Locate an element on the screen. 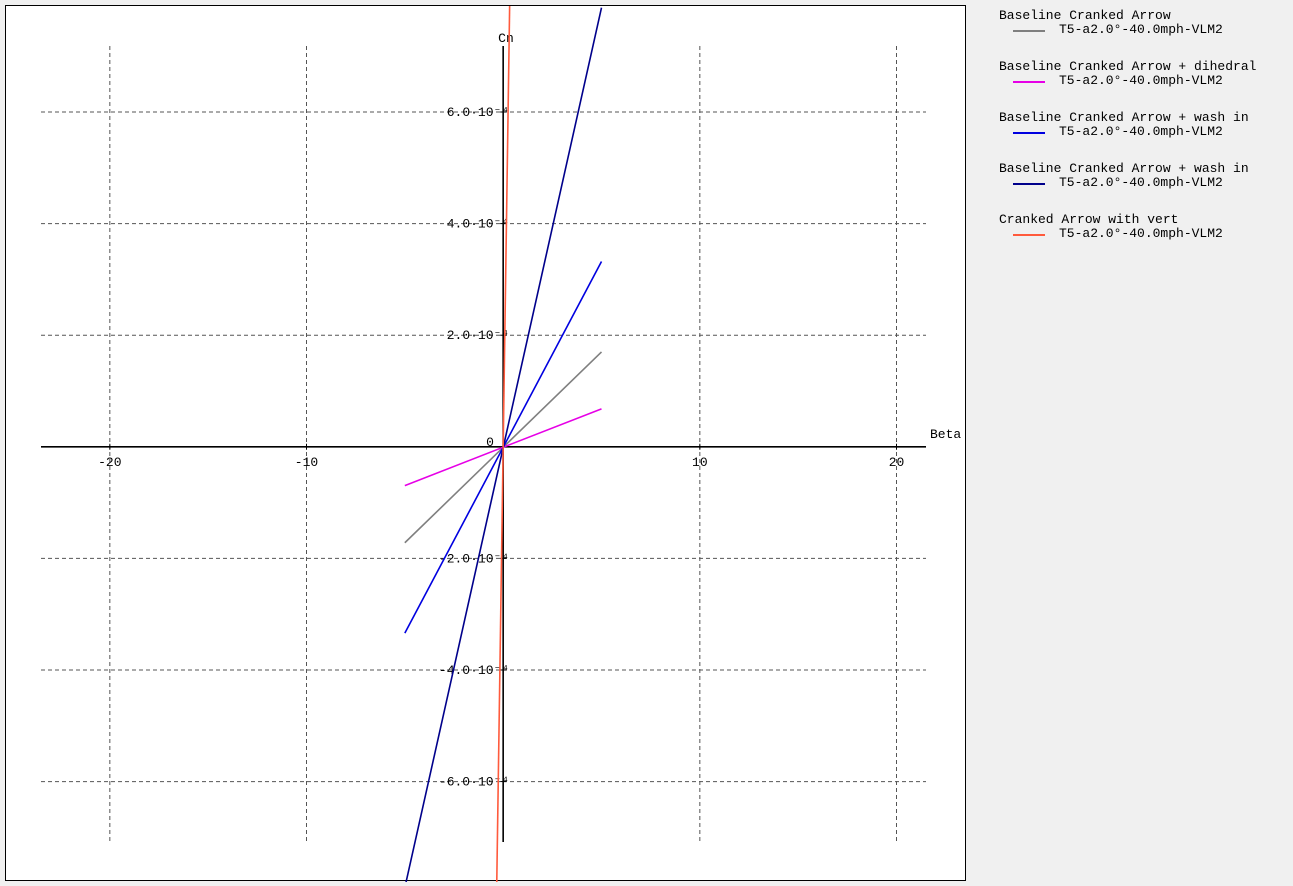 The image size is (1293, 886). legend-series-name: Baseline Cranked Arrow + dihedral is located at coordinates (1128, 66).